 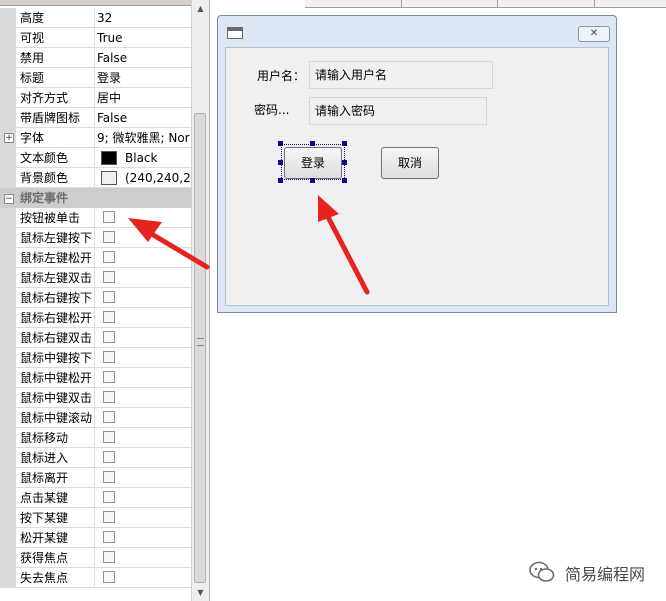 What do you see at coordinates (95, 518) in the screenshot?
I see `event-row: 按下某键` at bounding box center [95, 518].